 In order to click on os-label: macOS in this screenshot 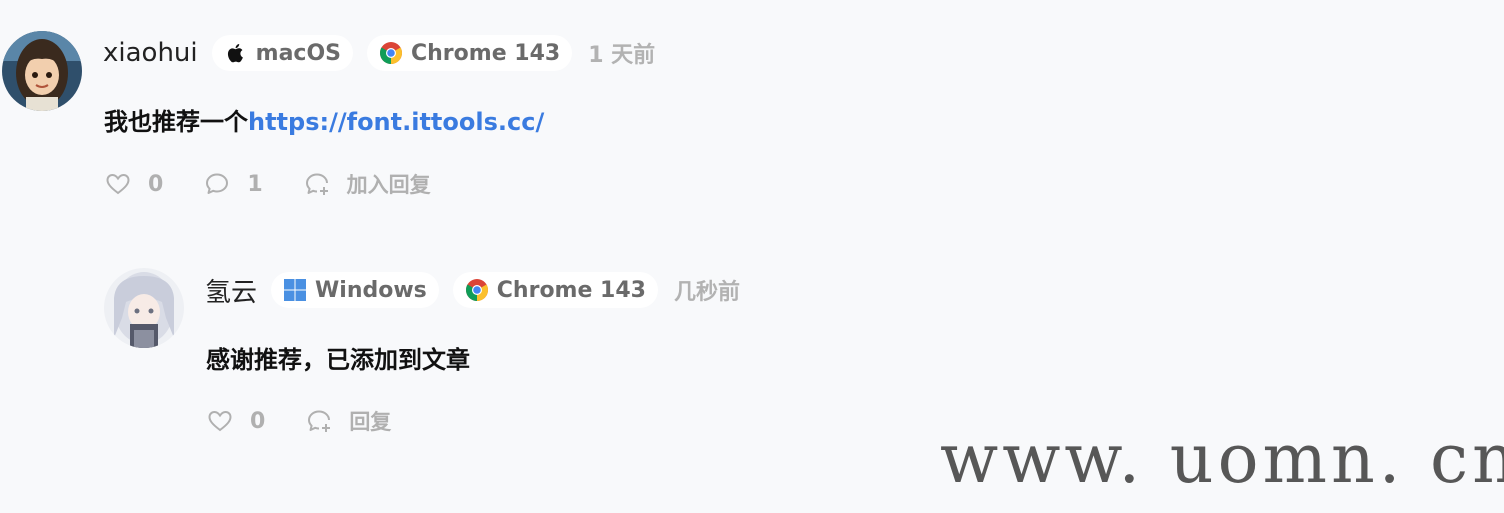, I will do `click(298, 53)`.